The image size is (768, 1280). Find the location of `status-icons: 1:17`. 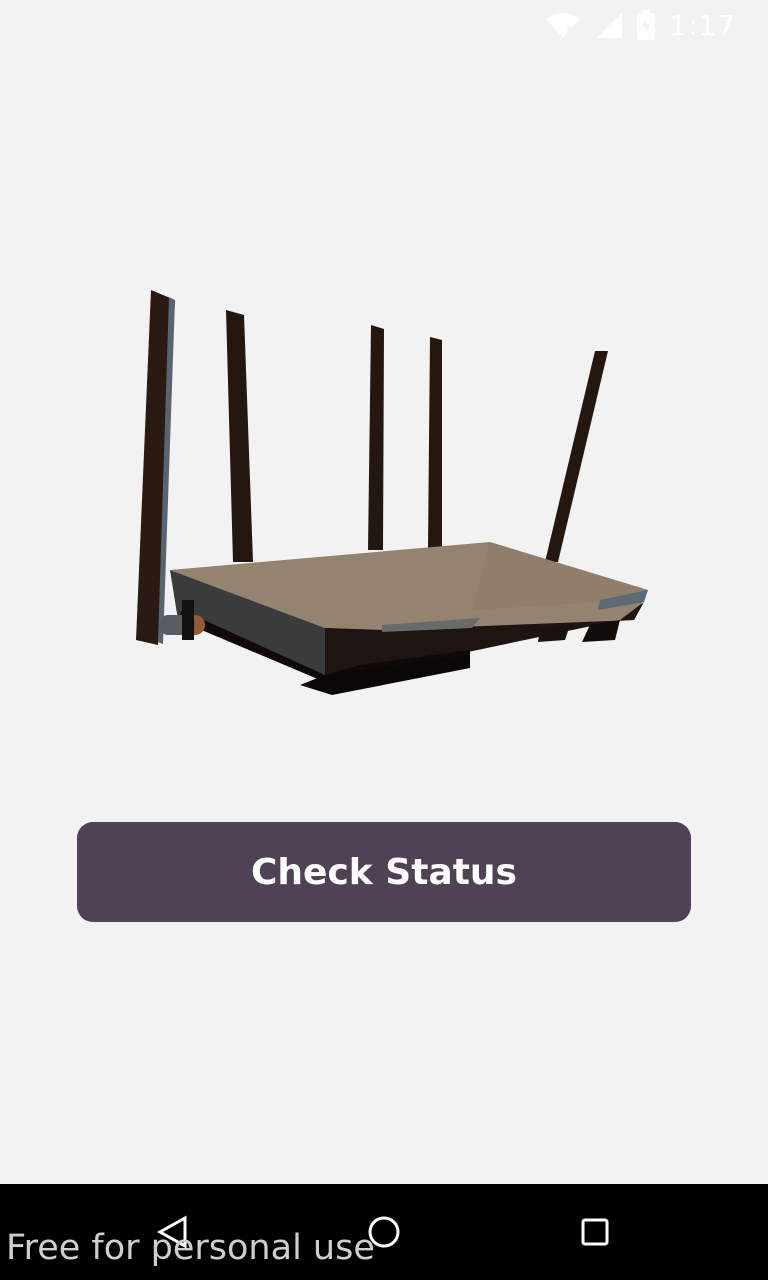

status-icons: 1:17 is located at coordinates (640, 25).